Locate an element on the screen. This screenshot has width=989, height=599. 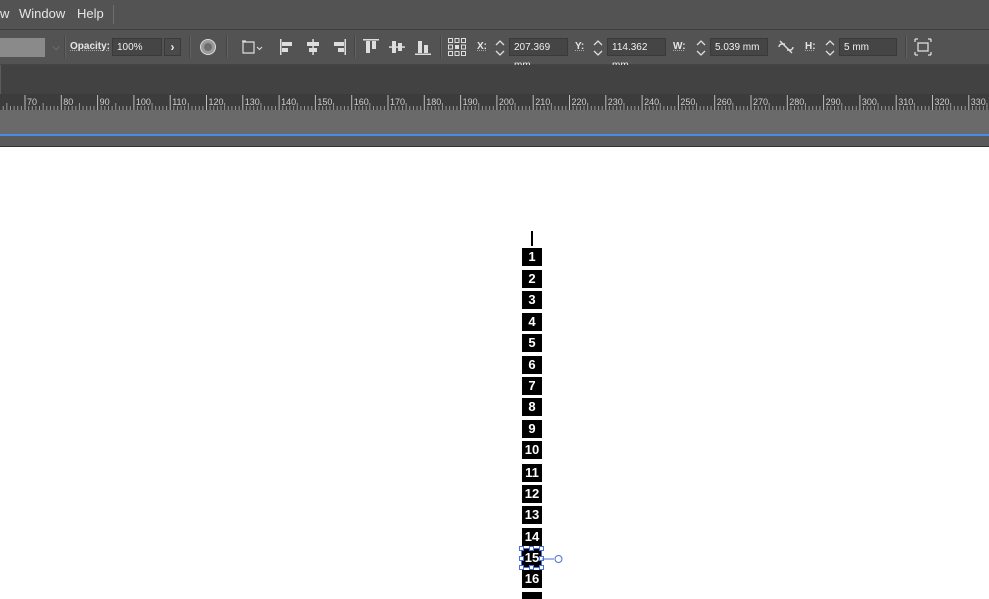
align-top-icon is located at coordinates (371, 47).